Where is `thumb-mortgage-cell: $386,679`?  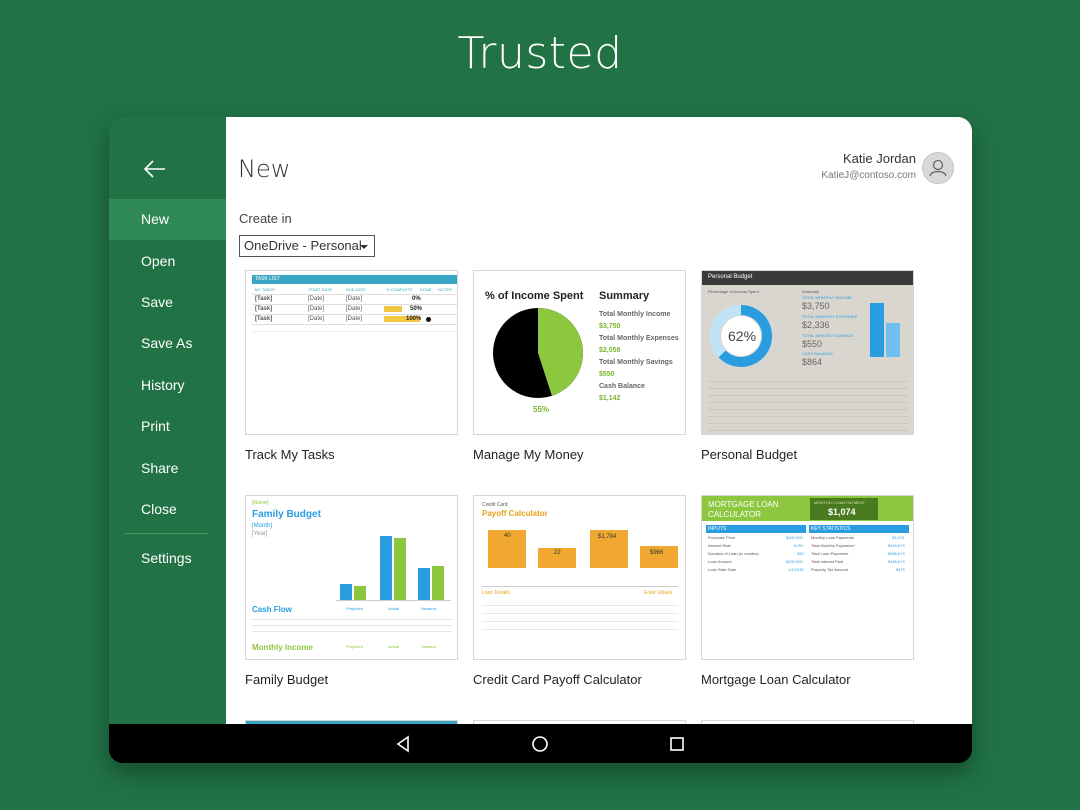 thumb-mortgage-cell: $386,679 is located at coordinates (896, 553).